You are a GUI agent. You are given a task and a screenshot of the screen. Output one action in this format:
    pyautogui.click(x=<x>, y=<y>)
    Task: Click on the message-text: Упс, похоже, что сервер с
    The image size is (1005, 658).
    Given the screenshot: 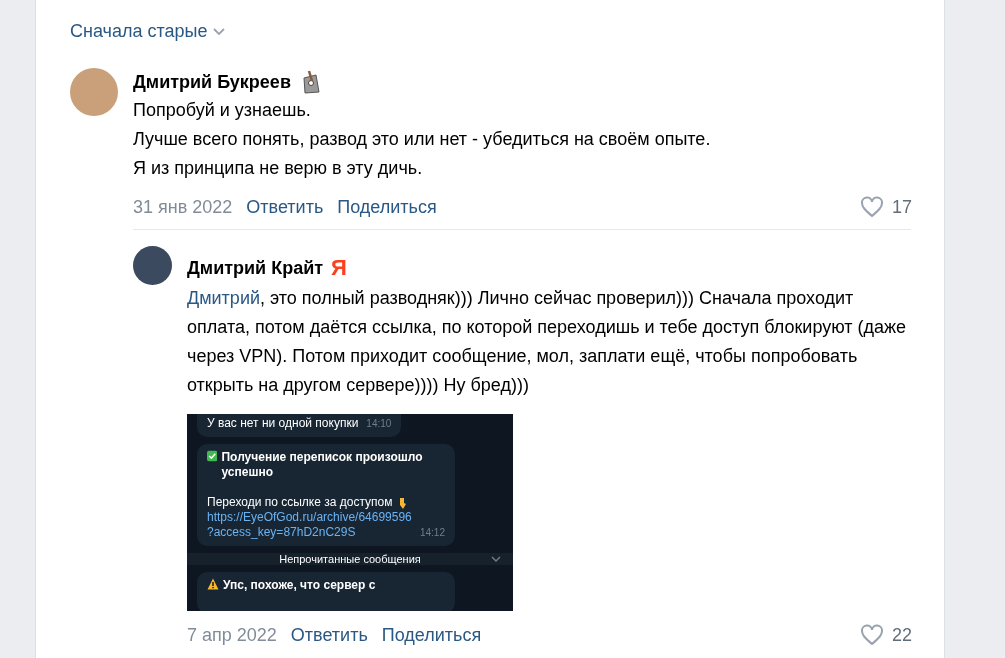 What is the action you would take?
    pyautogui.click(x=299, y=585)
    